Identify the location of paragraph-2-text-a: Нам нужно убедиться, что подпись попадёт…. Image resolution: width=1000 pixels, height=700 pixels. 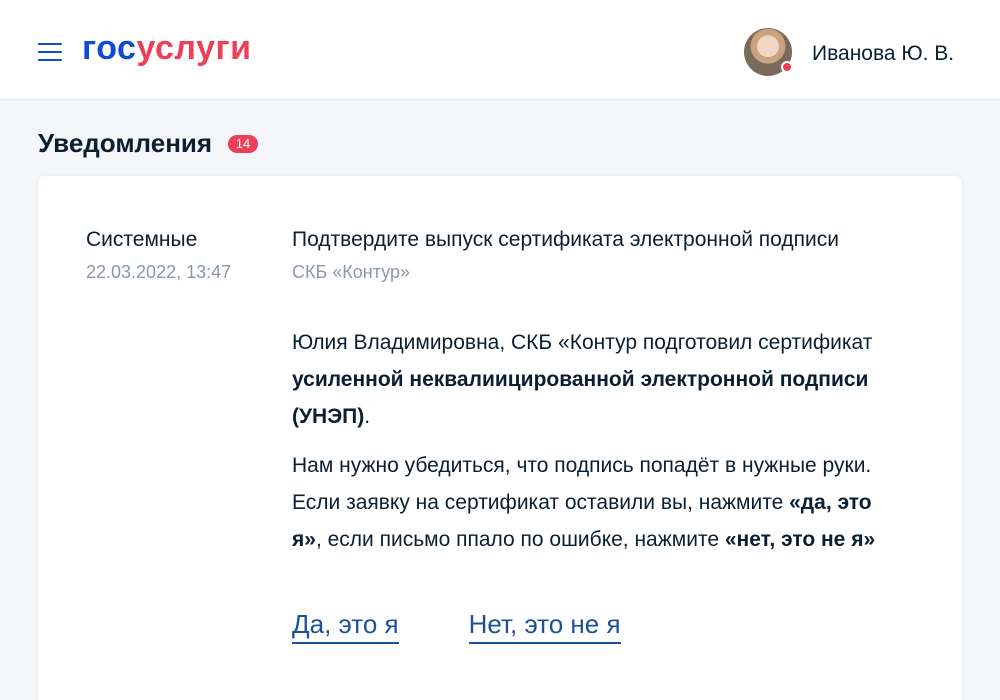
(582, 484).